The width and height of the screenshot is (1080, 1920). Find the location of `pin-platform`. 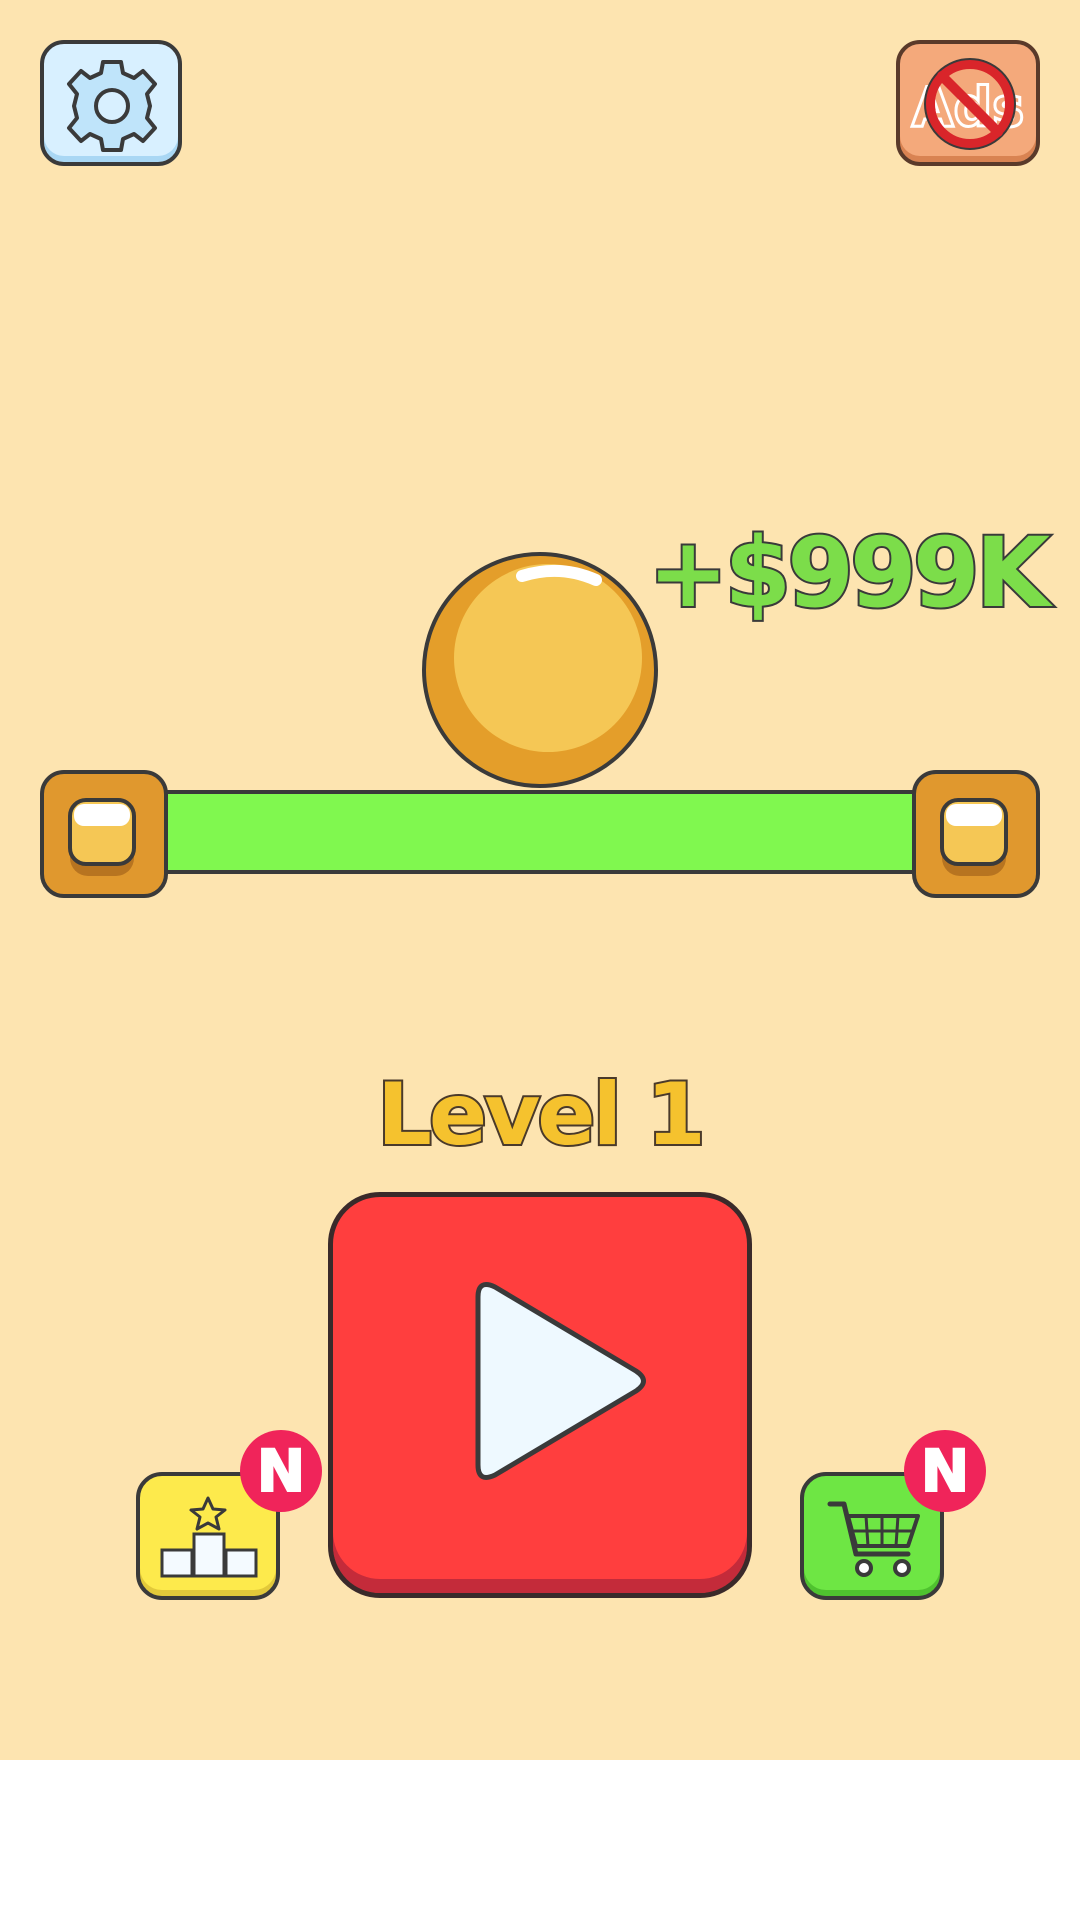

pin-platform is located at coordinates (540, 835).